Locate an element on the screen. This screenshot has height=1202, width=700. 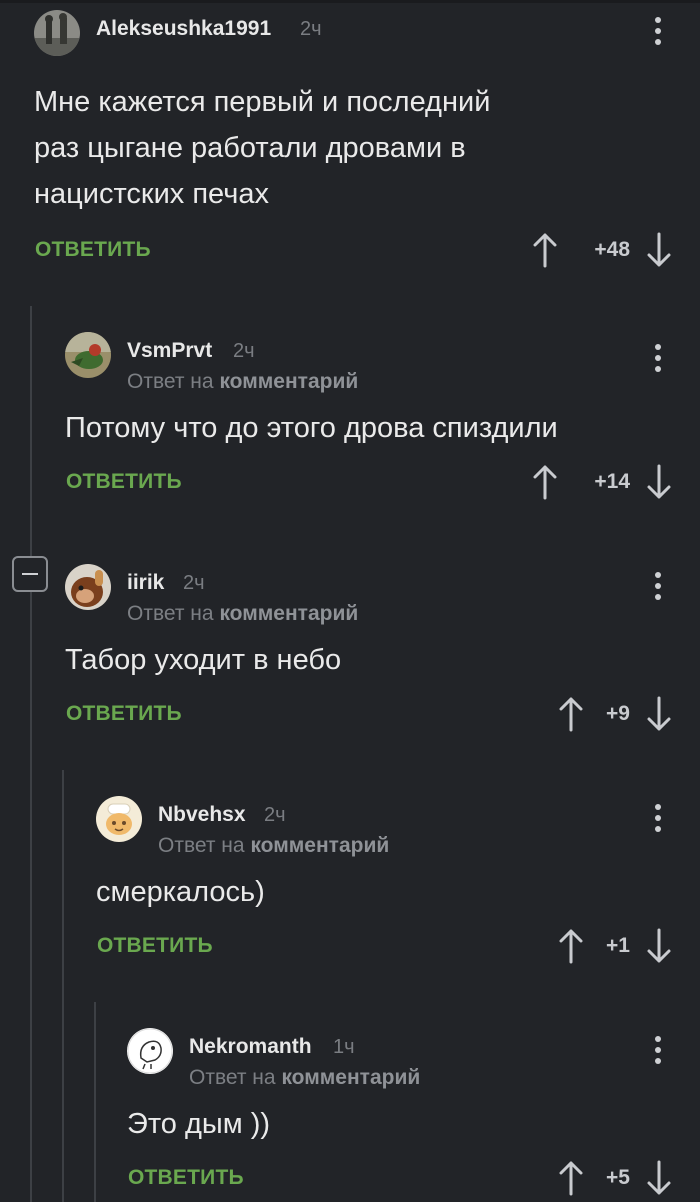
collapse-thread-button is located at coordinates (30, 574).